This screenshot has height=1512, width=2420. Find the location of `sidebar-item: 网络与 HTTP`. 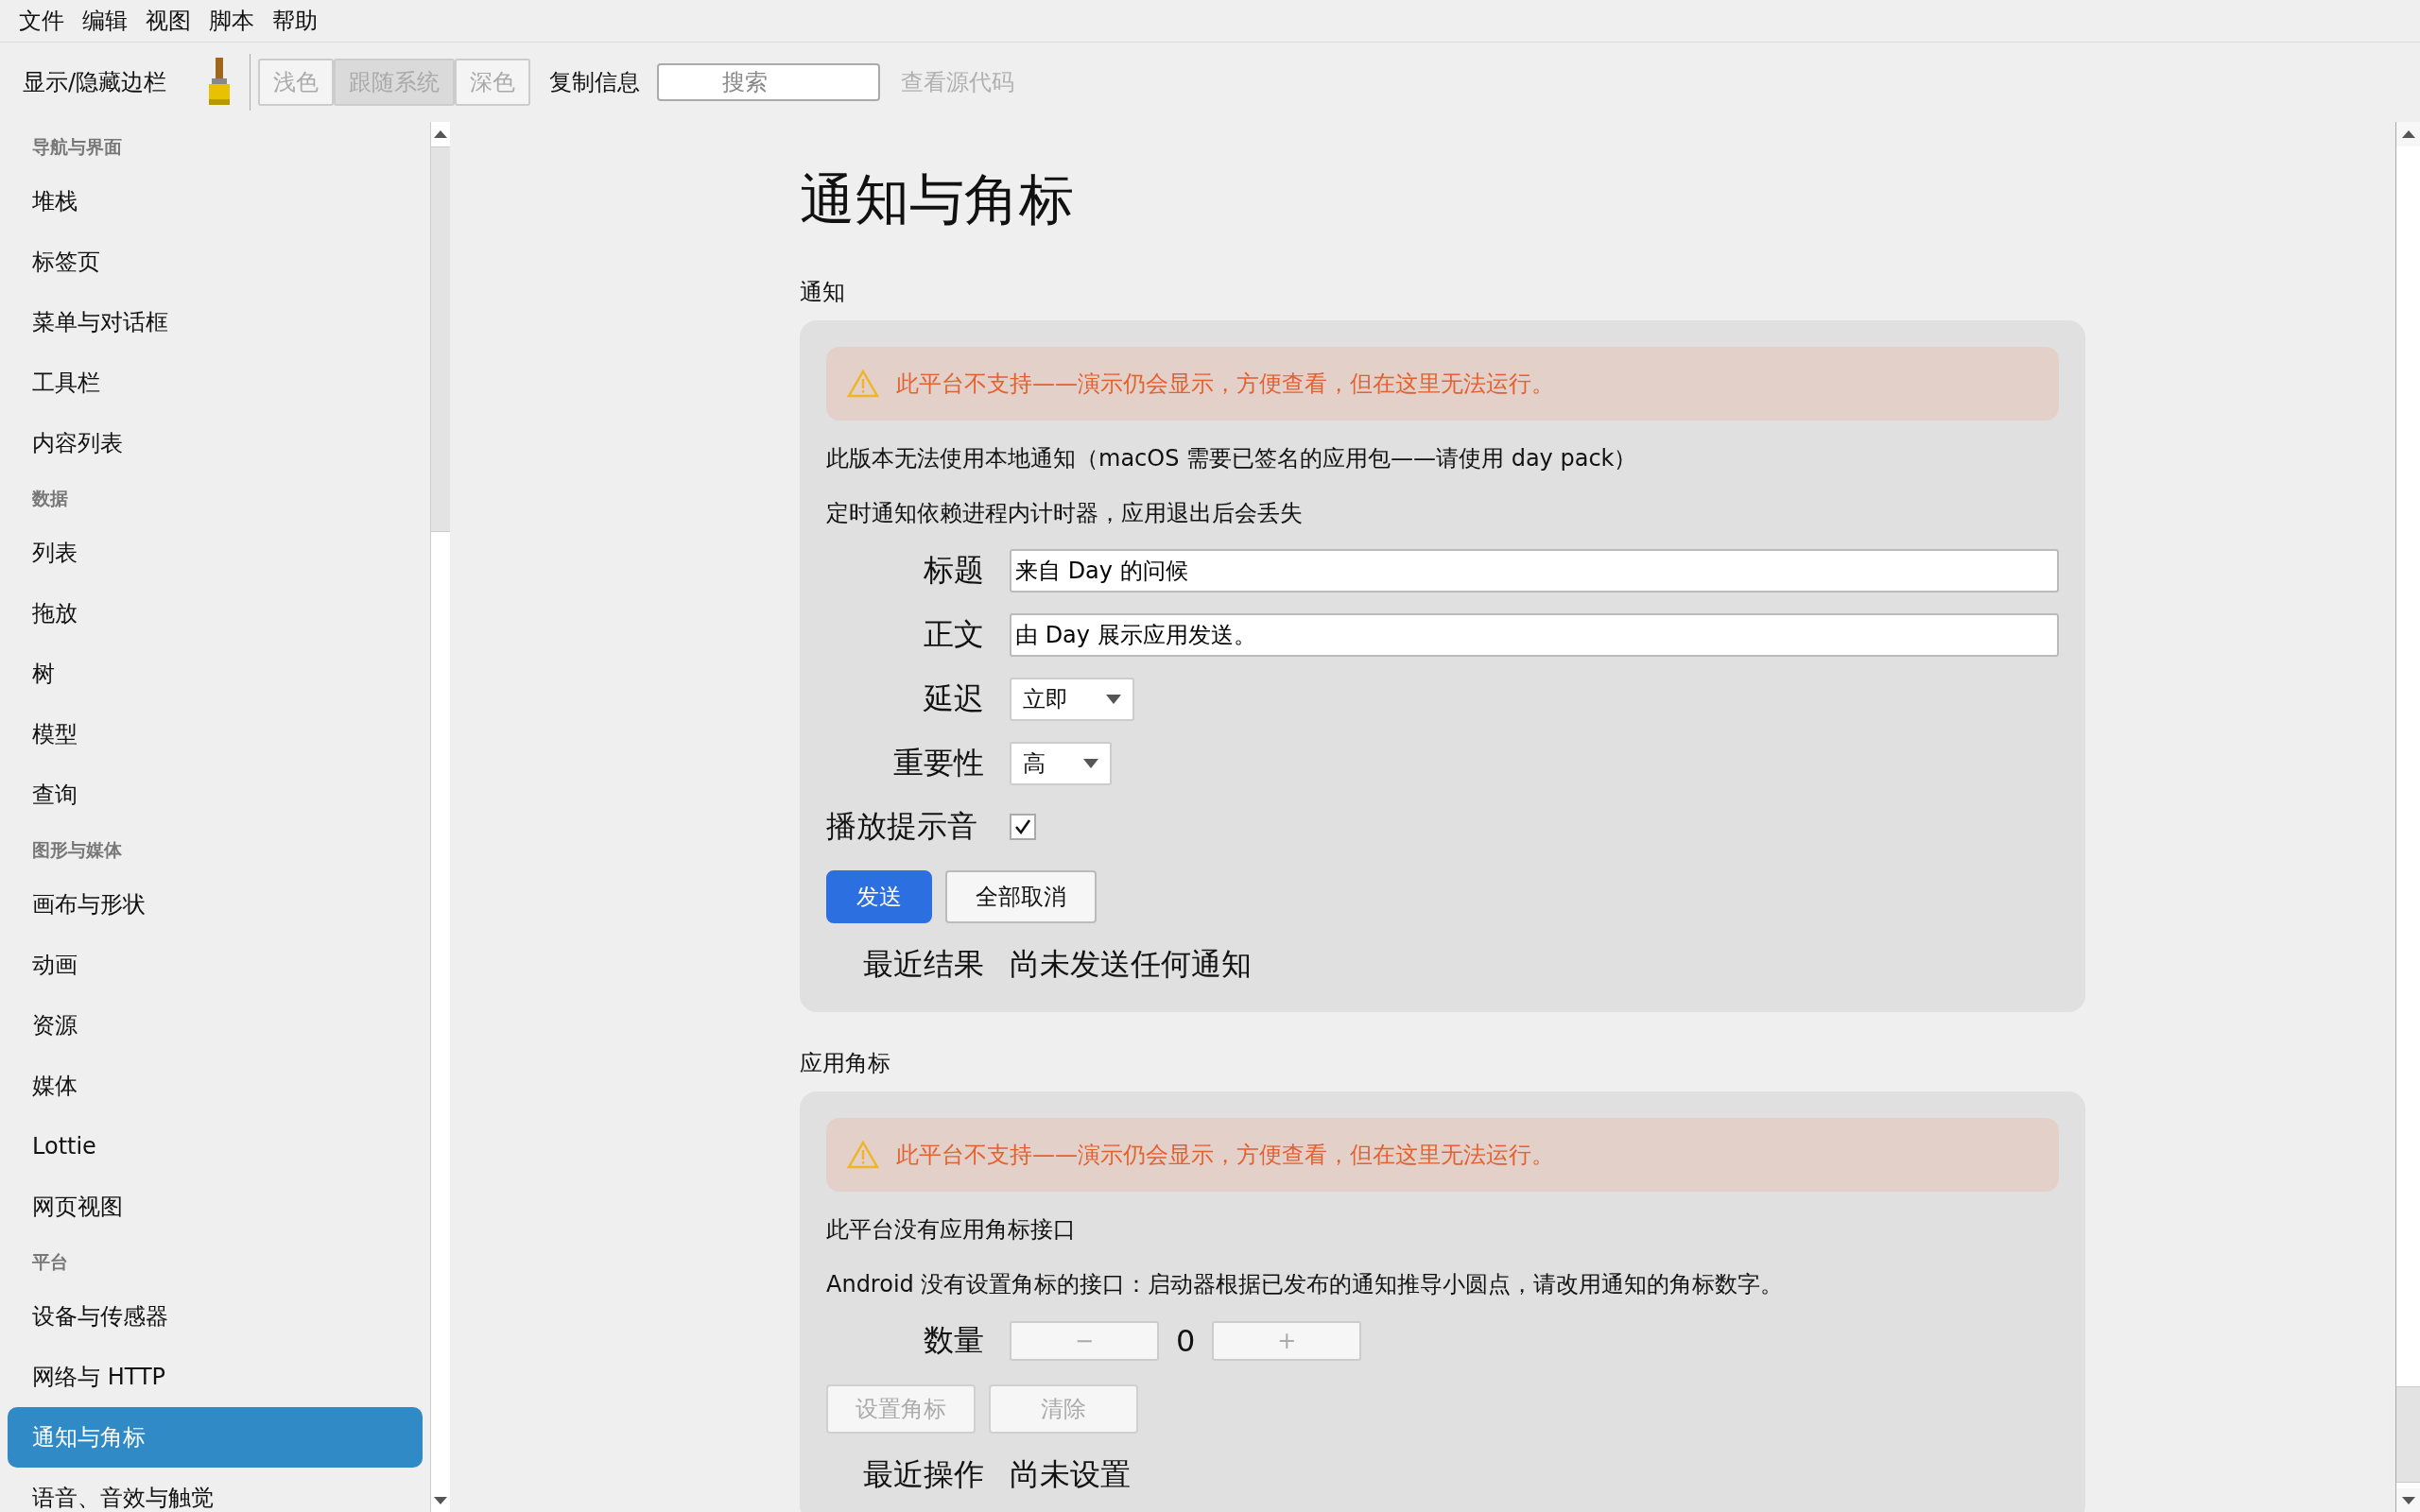

sidebar-item: 网络与 HTTP is located at coordinates (215, 1377).